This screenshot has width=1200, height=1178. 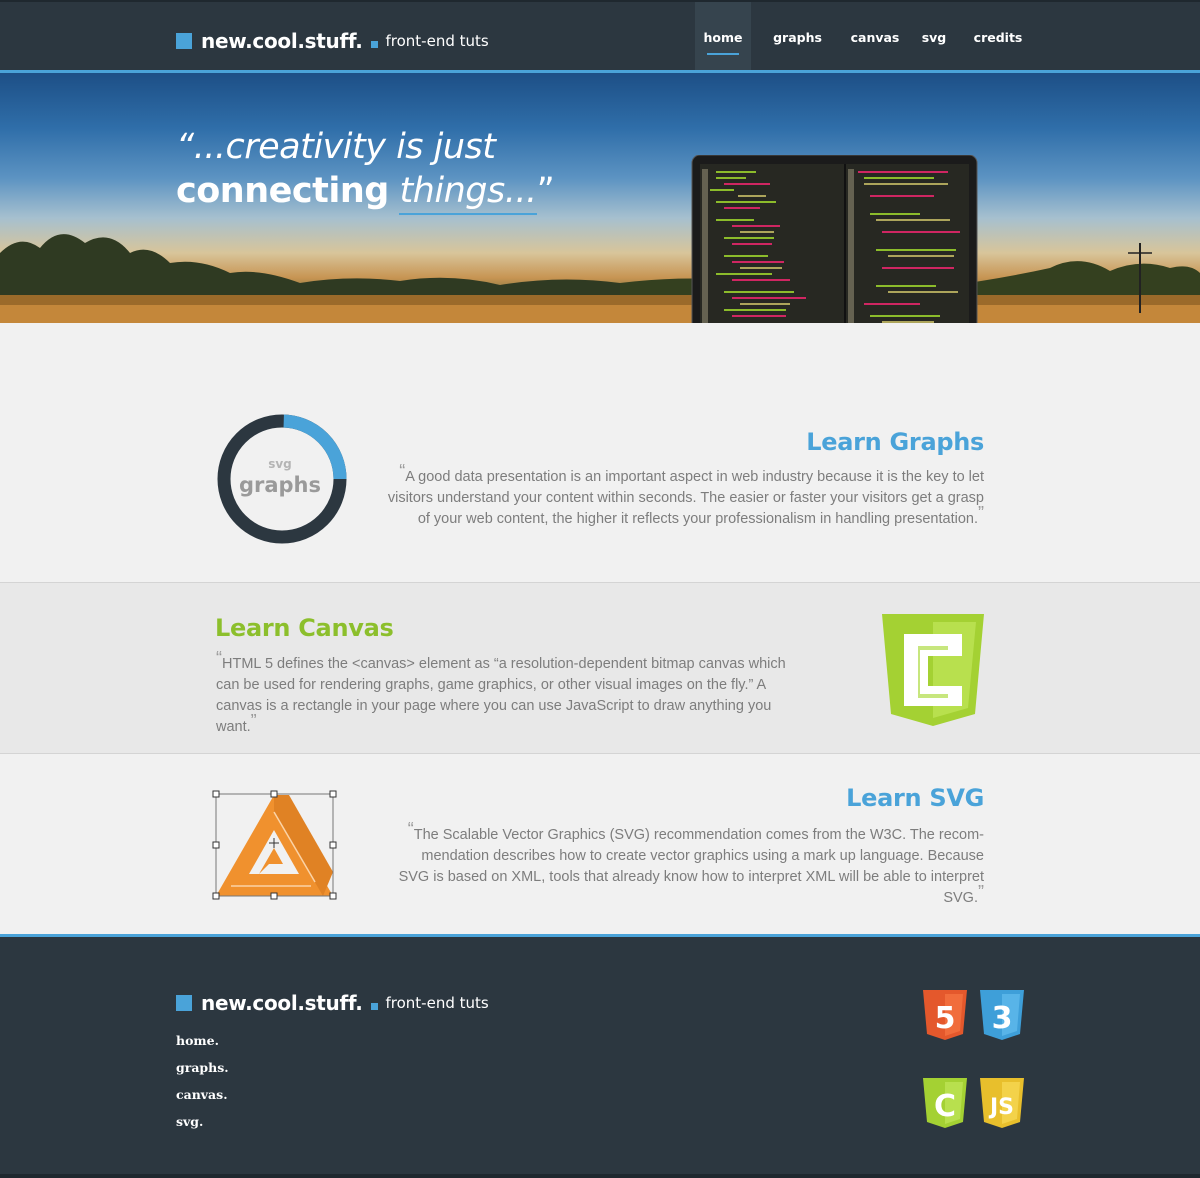 I want to click on main-nav: home graphs canvas svg credits, so click(x=864, y=37).